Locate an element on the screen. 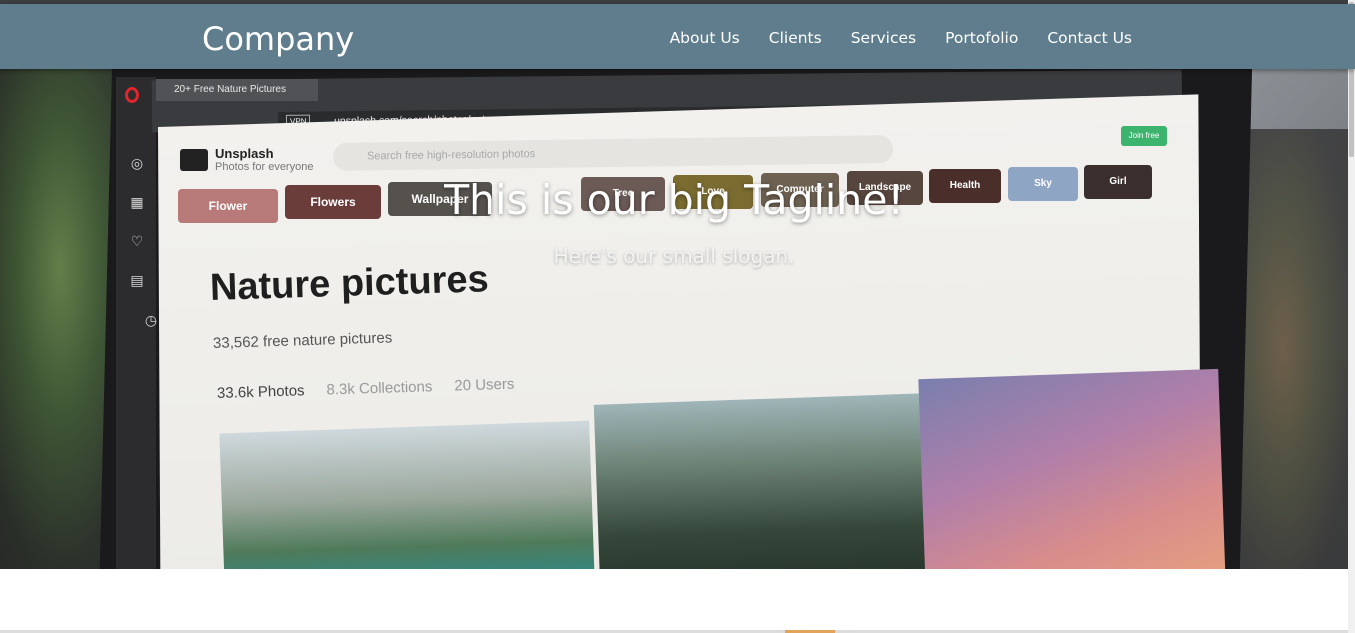 Image resolution: width=1355 pixels, height=633 pixels. brand-logo: Company is located at coordinates (278, 39).